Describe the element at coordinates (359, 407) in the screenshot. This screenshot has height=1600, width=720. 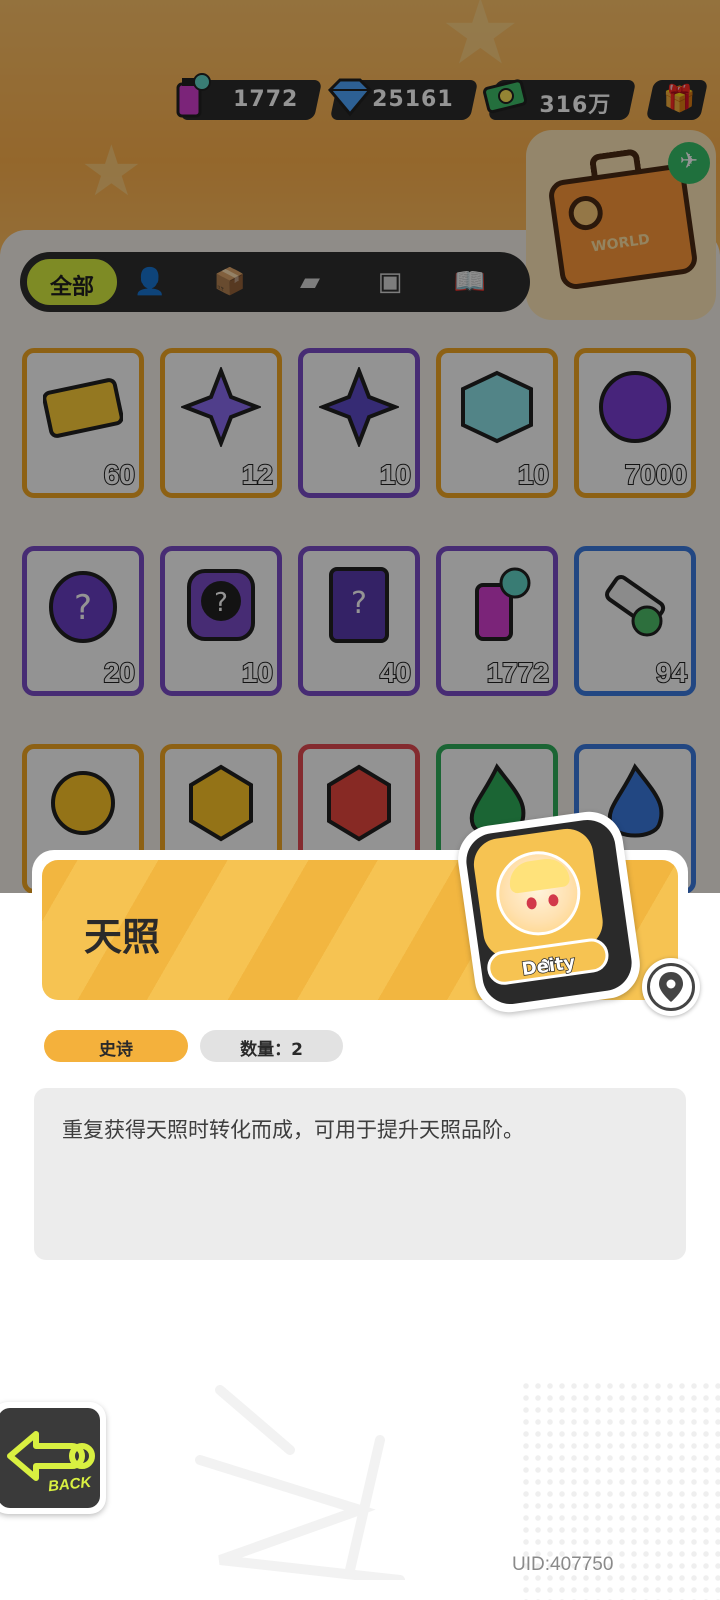
I see `purple-star-icon` at that location.